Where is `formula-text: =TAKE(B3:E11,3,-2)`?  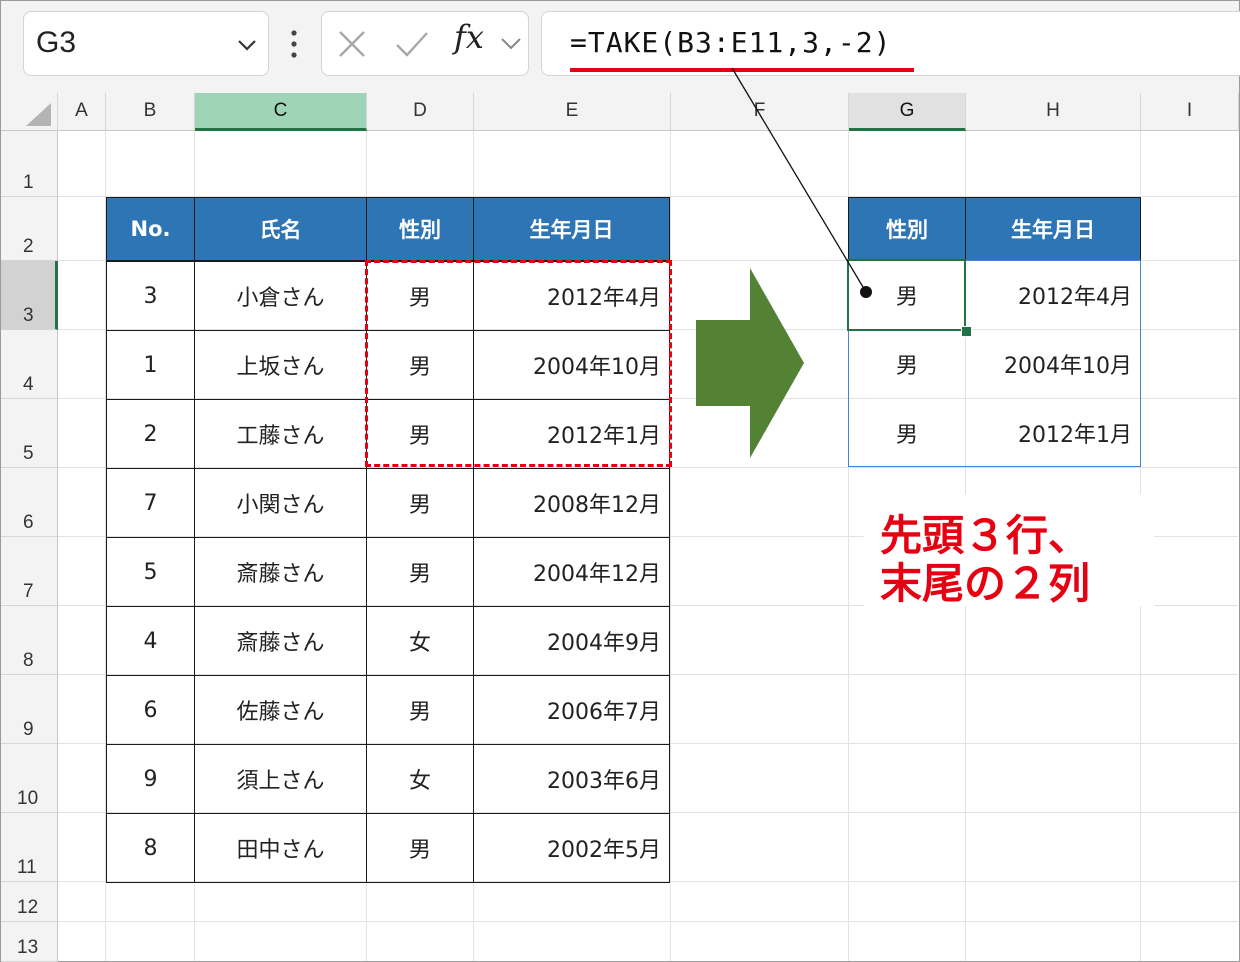
formula-text: =TAKE(B3:E11,3,-2) is located at coordinates (731, 42).